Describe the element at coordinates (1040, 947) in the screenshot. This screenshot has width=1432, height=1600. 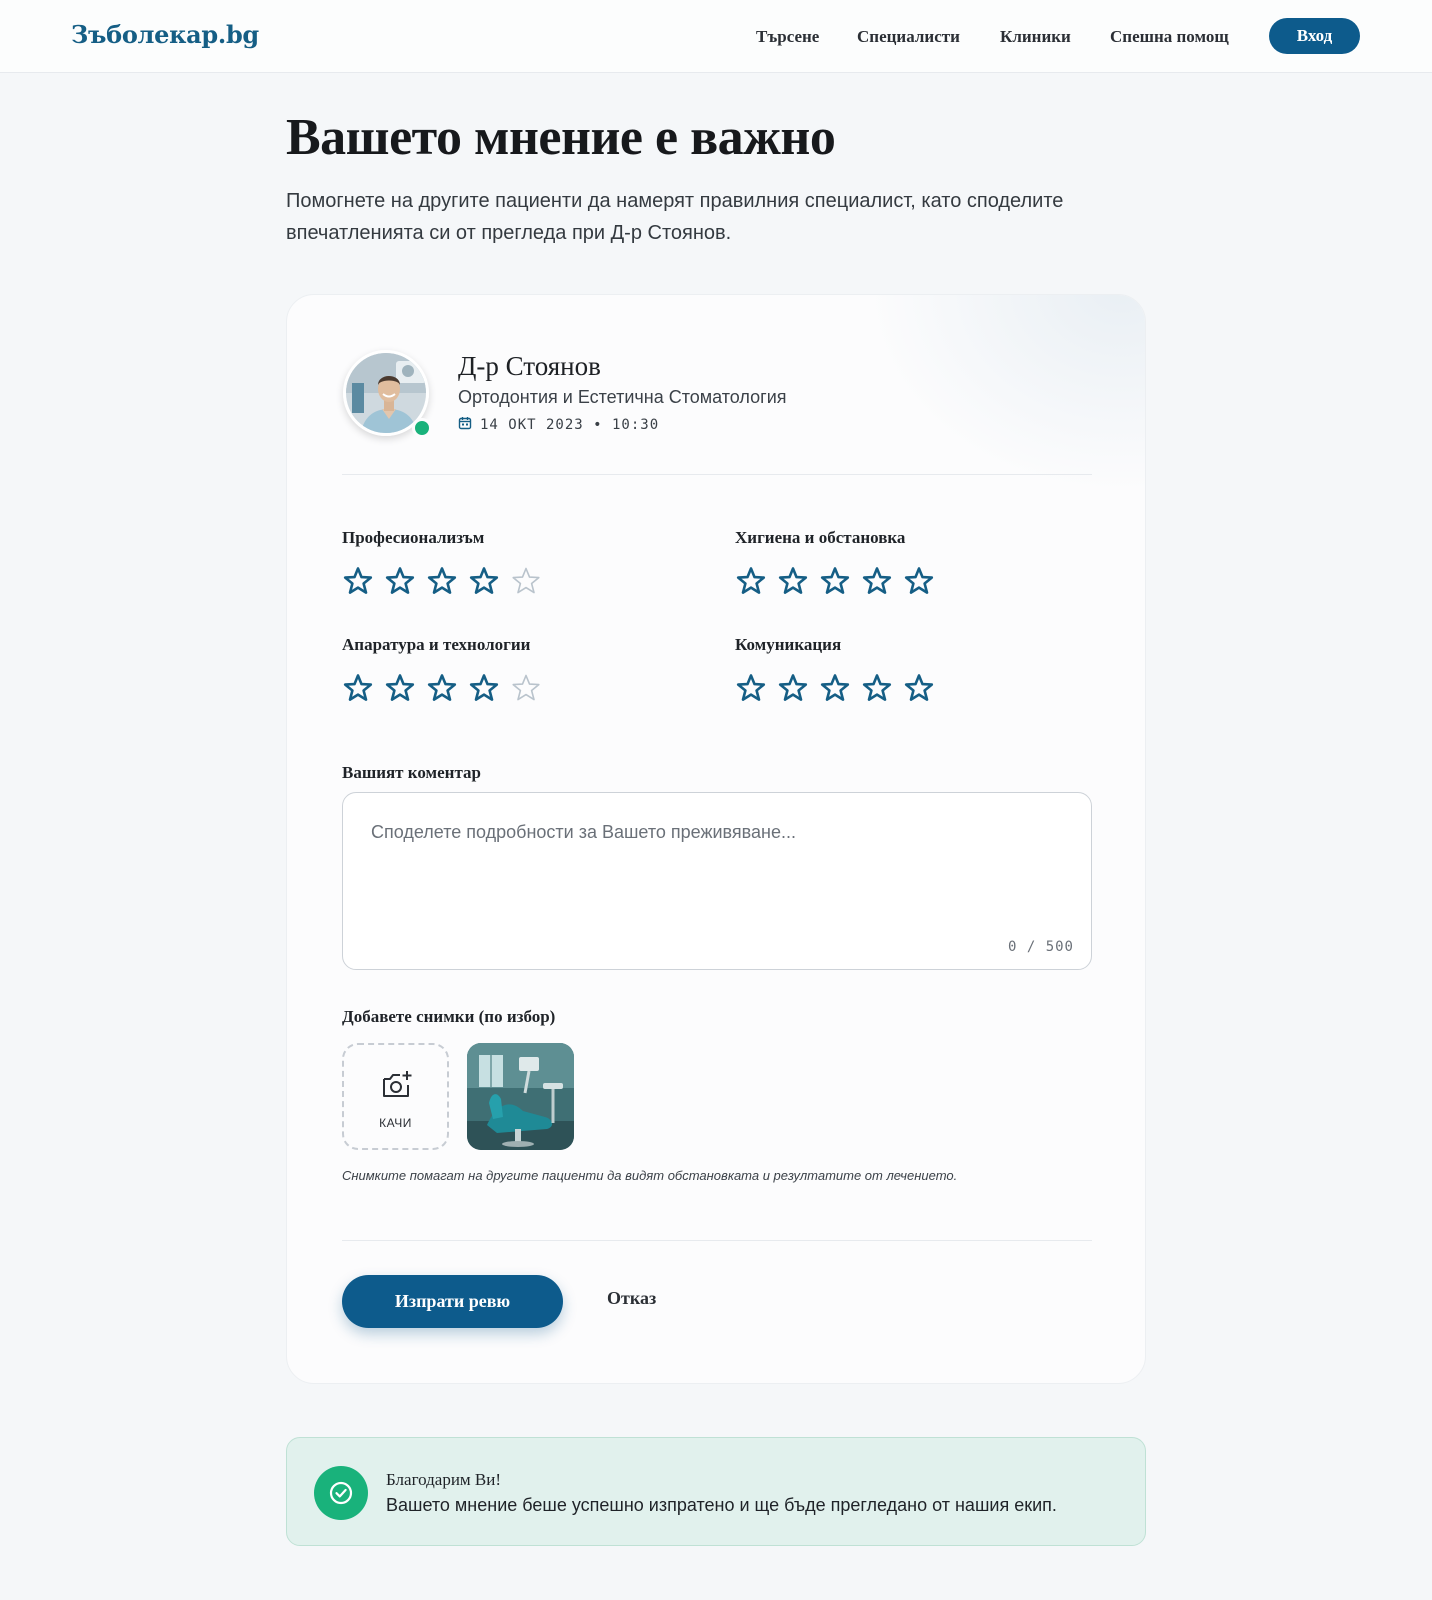
I see `char-counter: 0 / 500` at that location.